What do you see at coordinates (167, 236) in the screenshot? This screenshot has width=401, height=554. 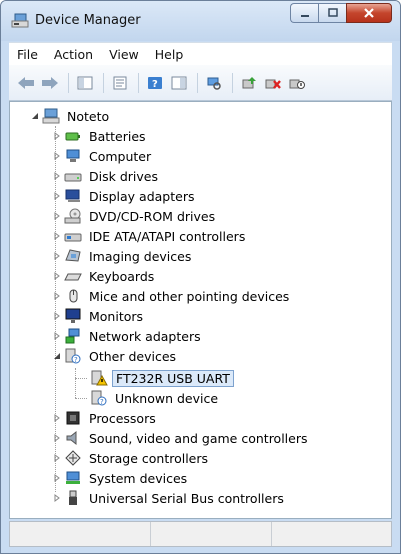 I see `tree-item-label: IDE ATA/ATAPI controllers` at bounding box center [167, 236].